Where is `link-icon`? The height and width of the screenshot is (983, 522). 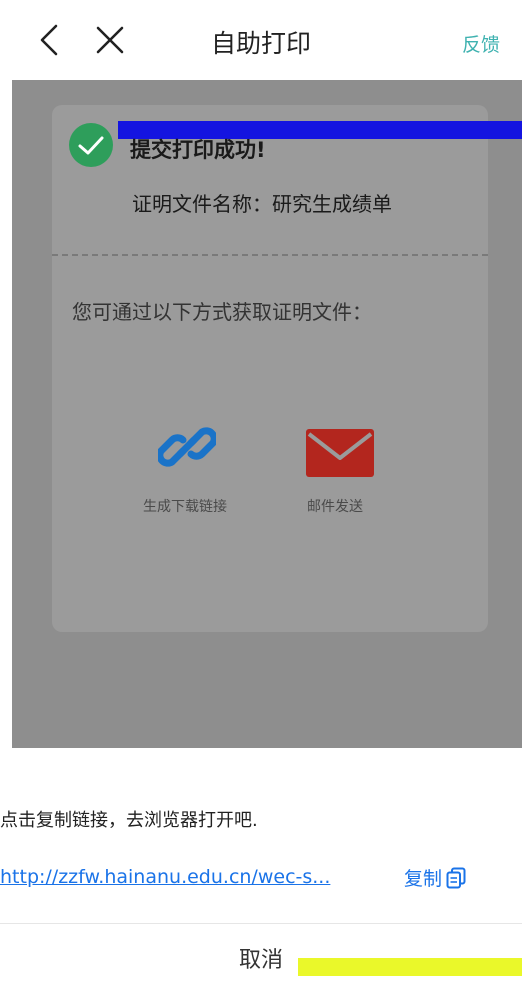 link-icon is located at coordinates (187, 447).